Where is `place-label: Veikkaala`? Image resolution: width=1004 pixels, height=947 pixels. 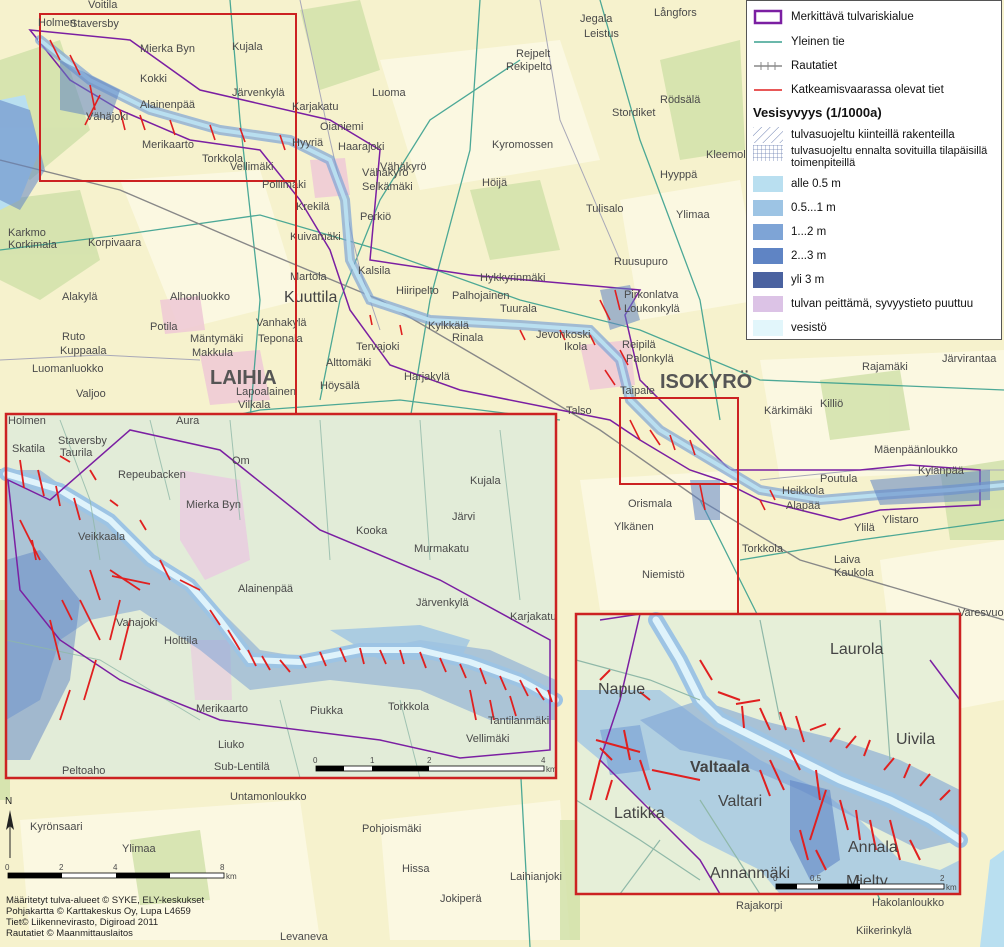 place-label: Veikkaala is located at coordinates (102, 537).